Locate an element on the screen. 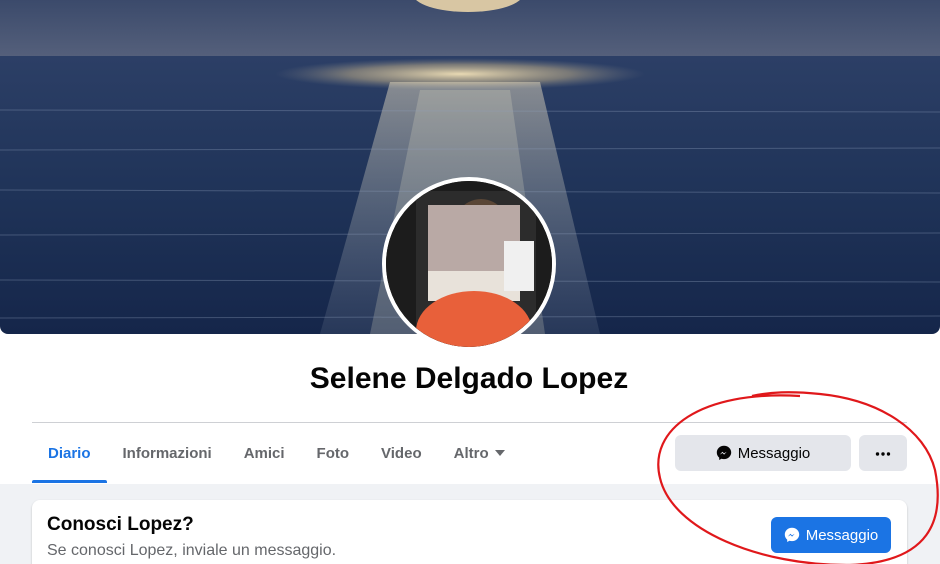  tab-label: Informazioni is located at coordinates (167, 453).